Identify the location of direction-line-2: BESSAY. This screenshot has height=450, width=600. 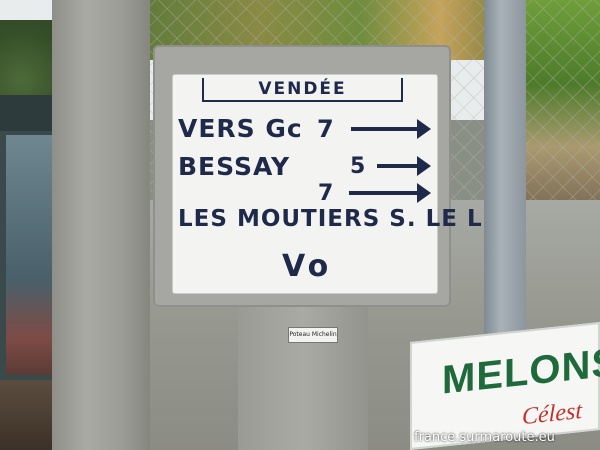
(234, 166).